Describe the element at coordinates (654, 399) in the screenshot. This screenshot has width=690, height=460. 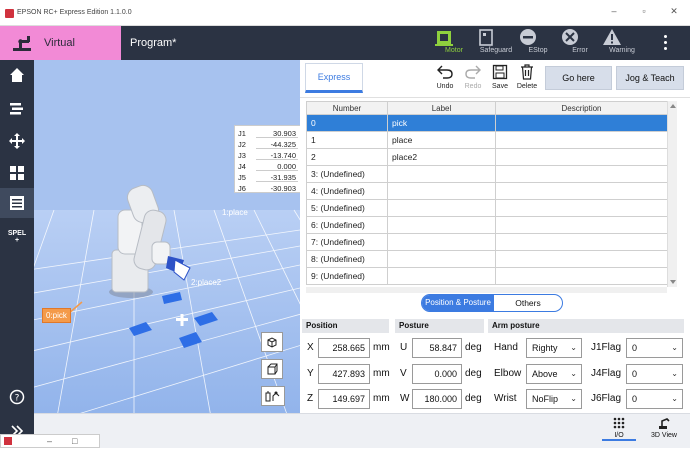
I see `j6flag-select: 0 ⌄` at that location.